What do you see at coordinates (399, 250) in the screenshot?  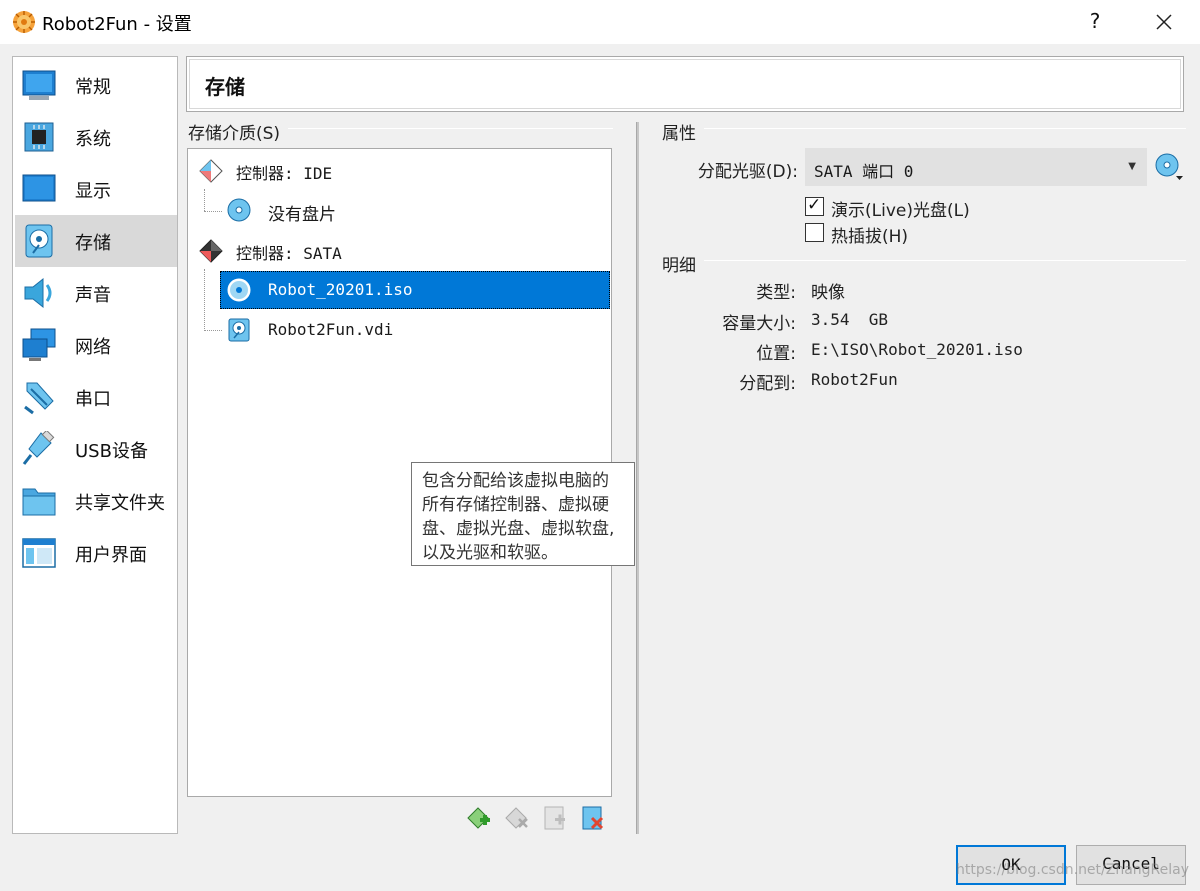 I see `tree-item-sata-controller: 控制器: SATA` at bounding box center [399, 250].